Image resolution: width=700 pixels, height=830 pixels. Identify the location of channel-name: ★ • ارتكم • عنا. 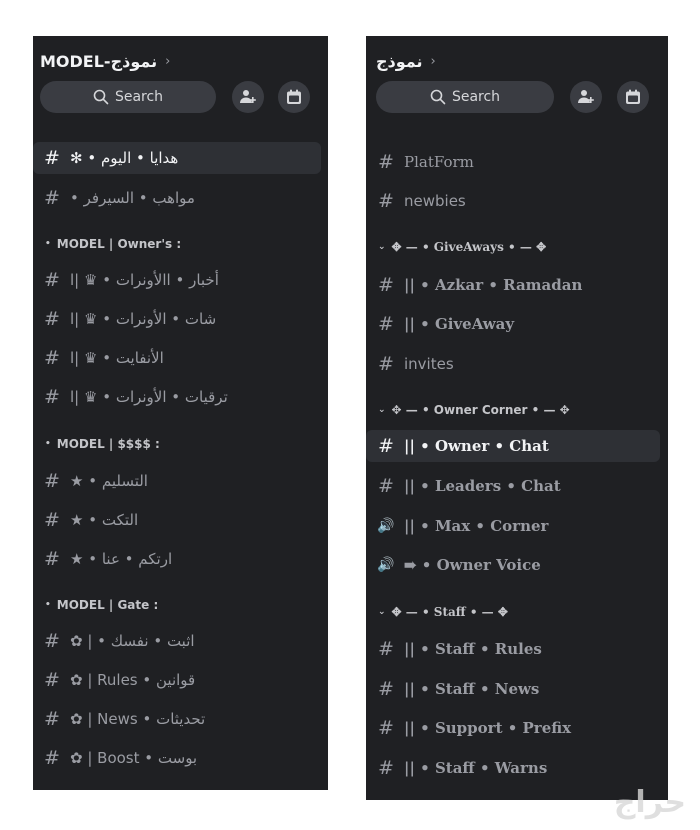
(121, 559).